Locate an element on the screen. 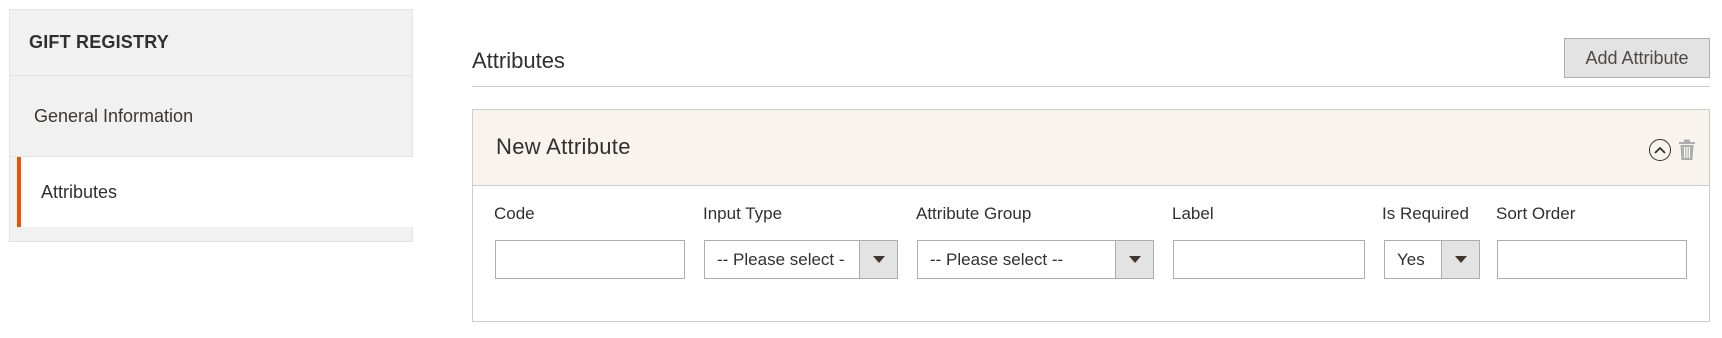 The width and height of the screenshot is (1722, 338). sort-order-input is located at coordinates (1592, 259).